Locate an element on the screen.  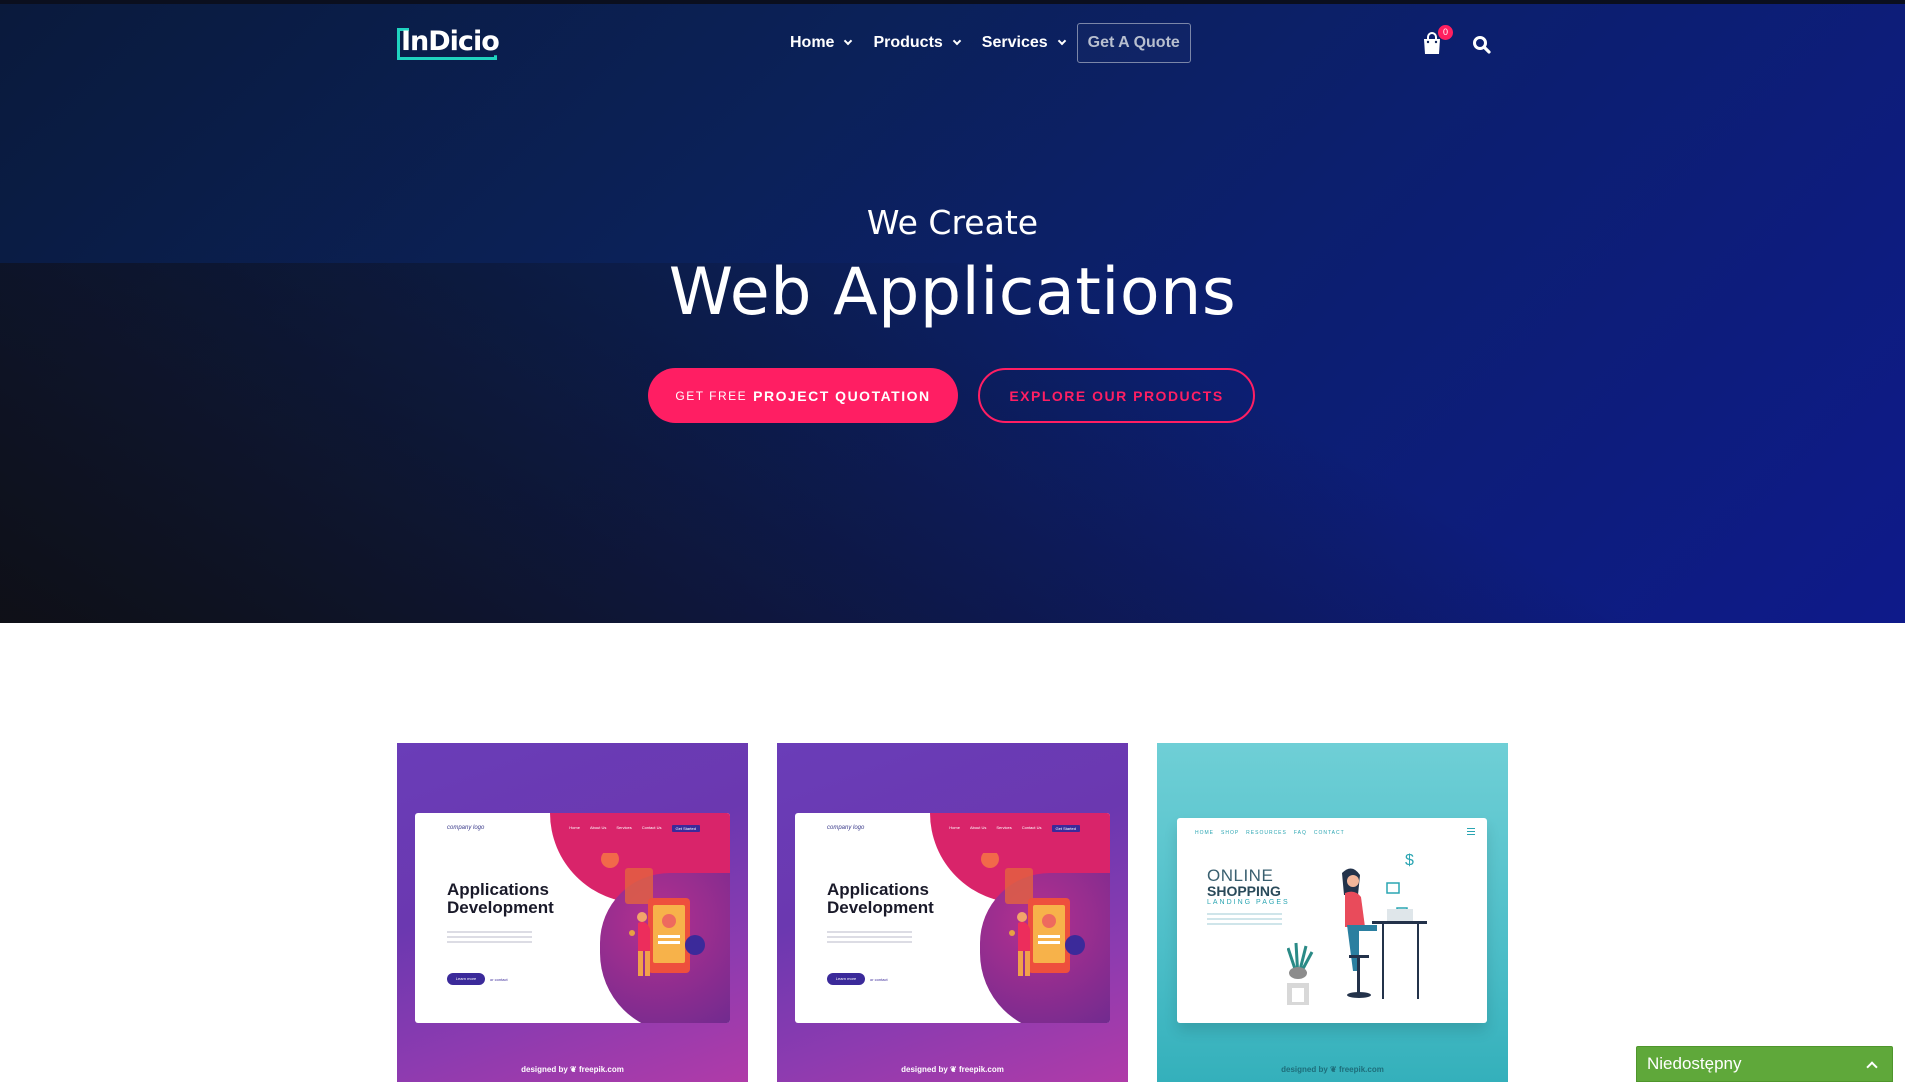
hero-title: Web Applications is located at coordinates (952, 292).